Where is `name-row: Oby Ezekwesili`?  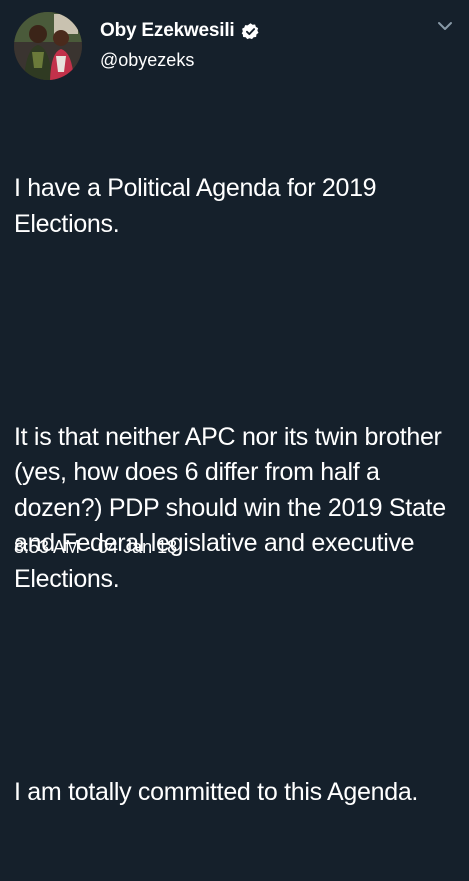 name-row: Oby Ezekwesili is located at coordinates (260, 31).